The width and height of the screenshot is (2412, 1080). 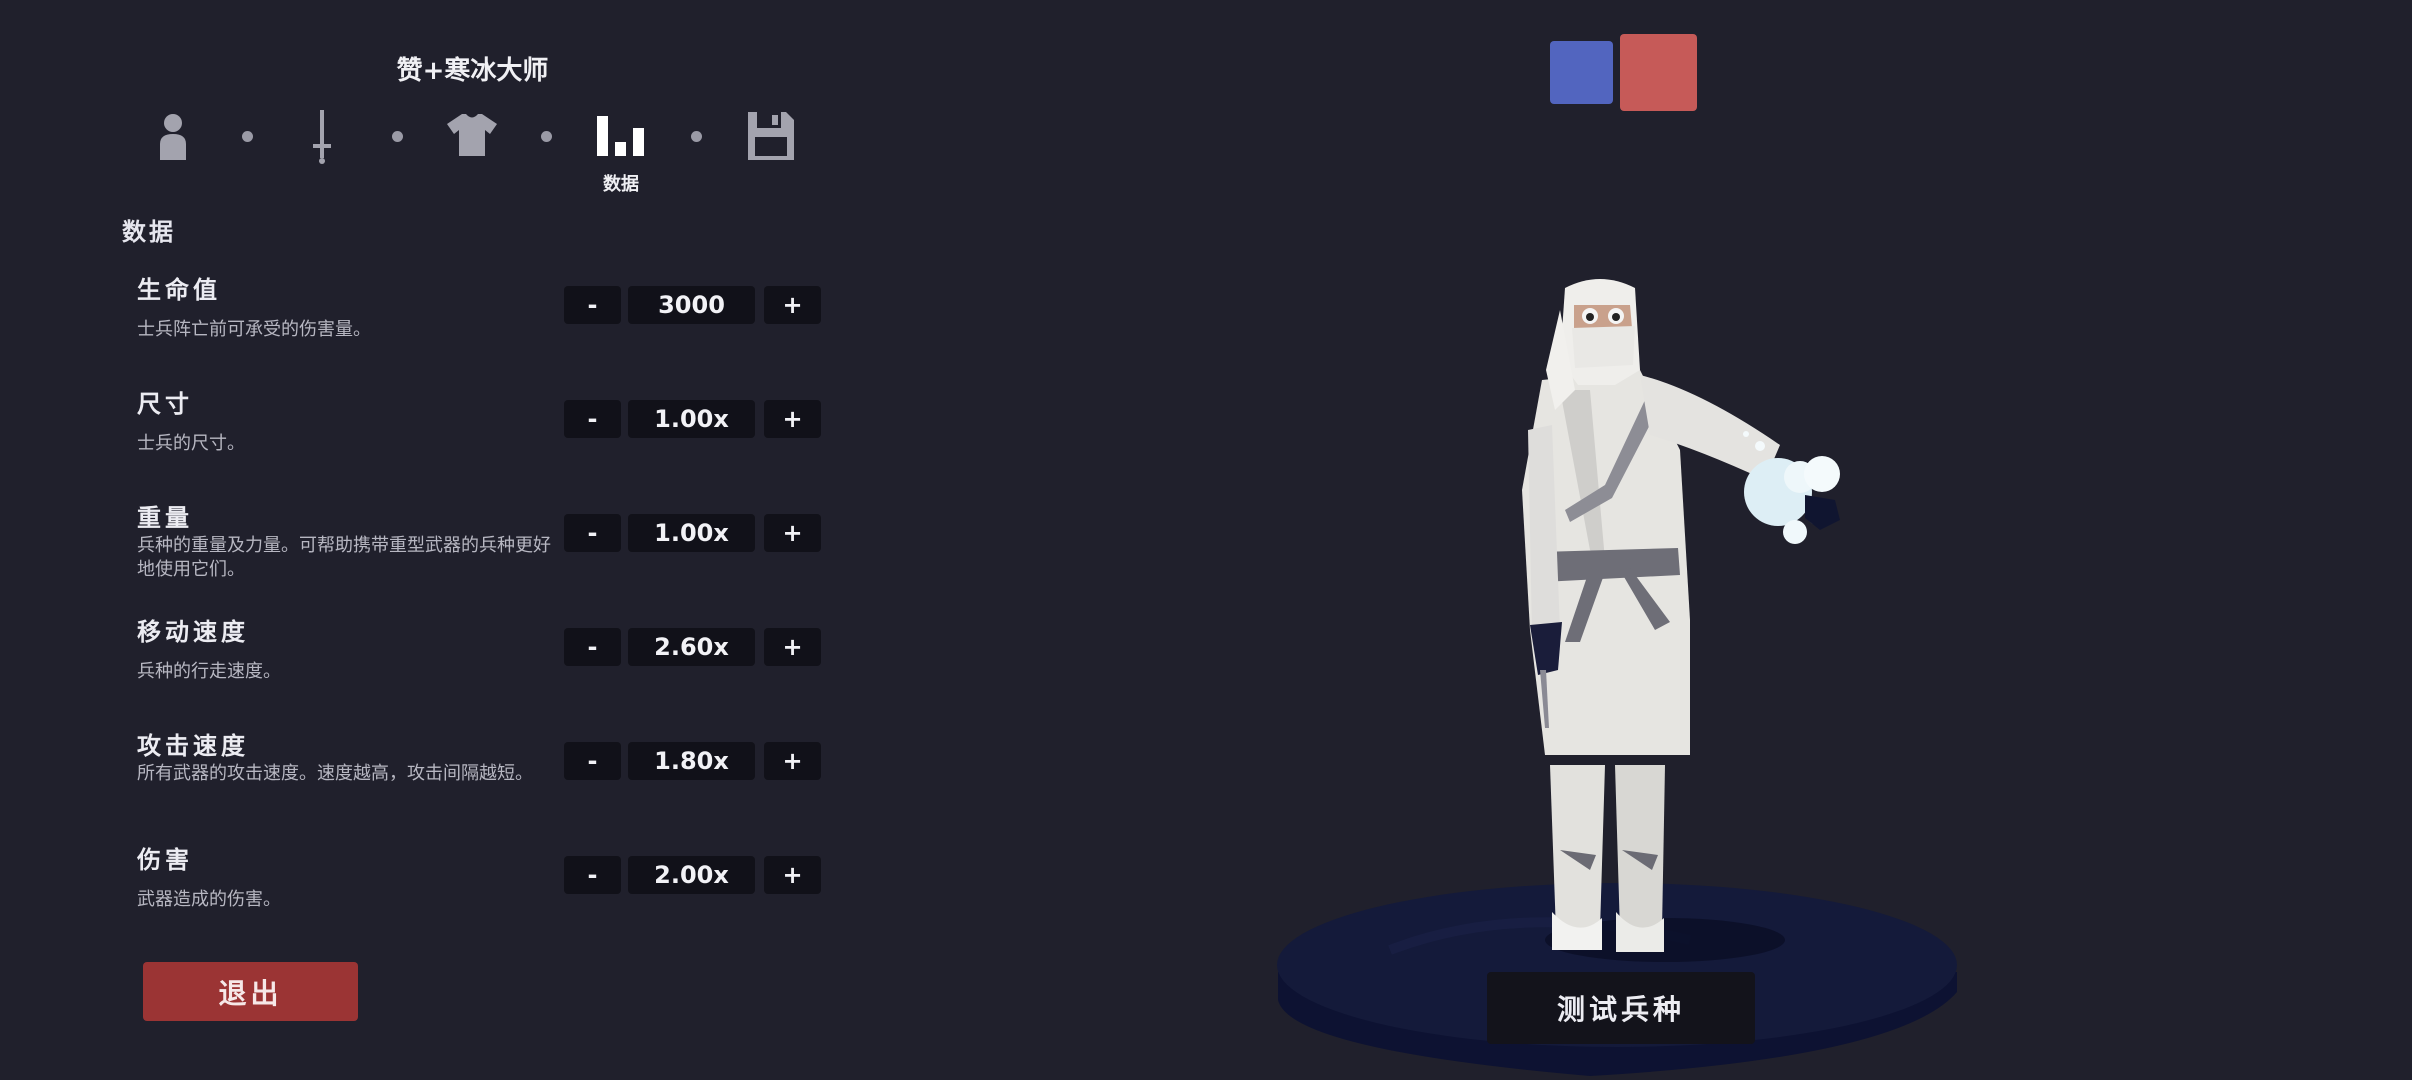 I want to click on stat-description: 兵种的行走速度。, so click(x=209, y=671).